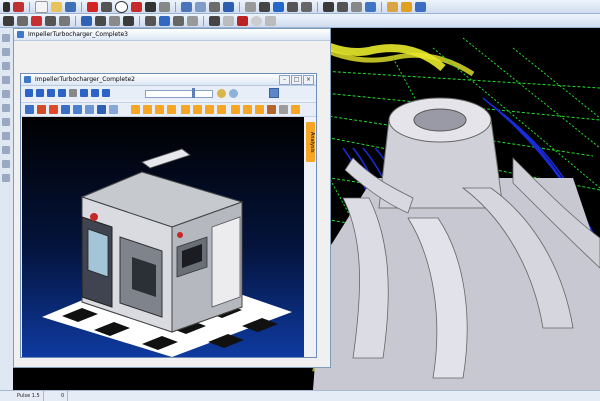  Describe the element at coordinates (62, 93) in the screenshot. I see `fast-forward-icon` at that location.